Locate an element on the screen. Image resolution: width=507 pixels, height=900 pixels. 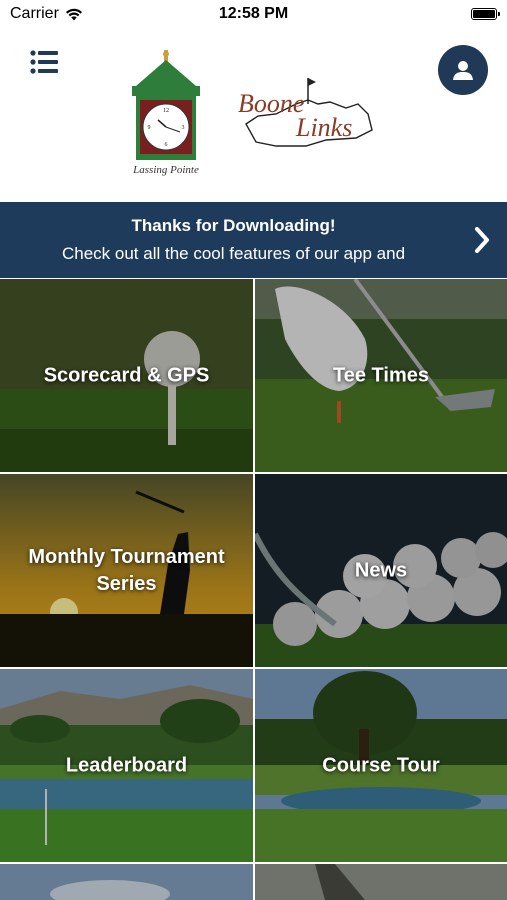
tile-news: News is located at coordinates (381, 570).